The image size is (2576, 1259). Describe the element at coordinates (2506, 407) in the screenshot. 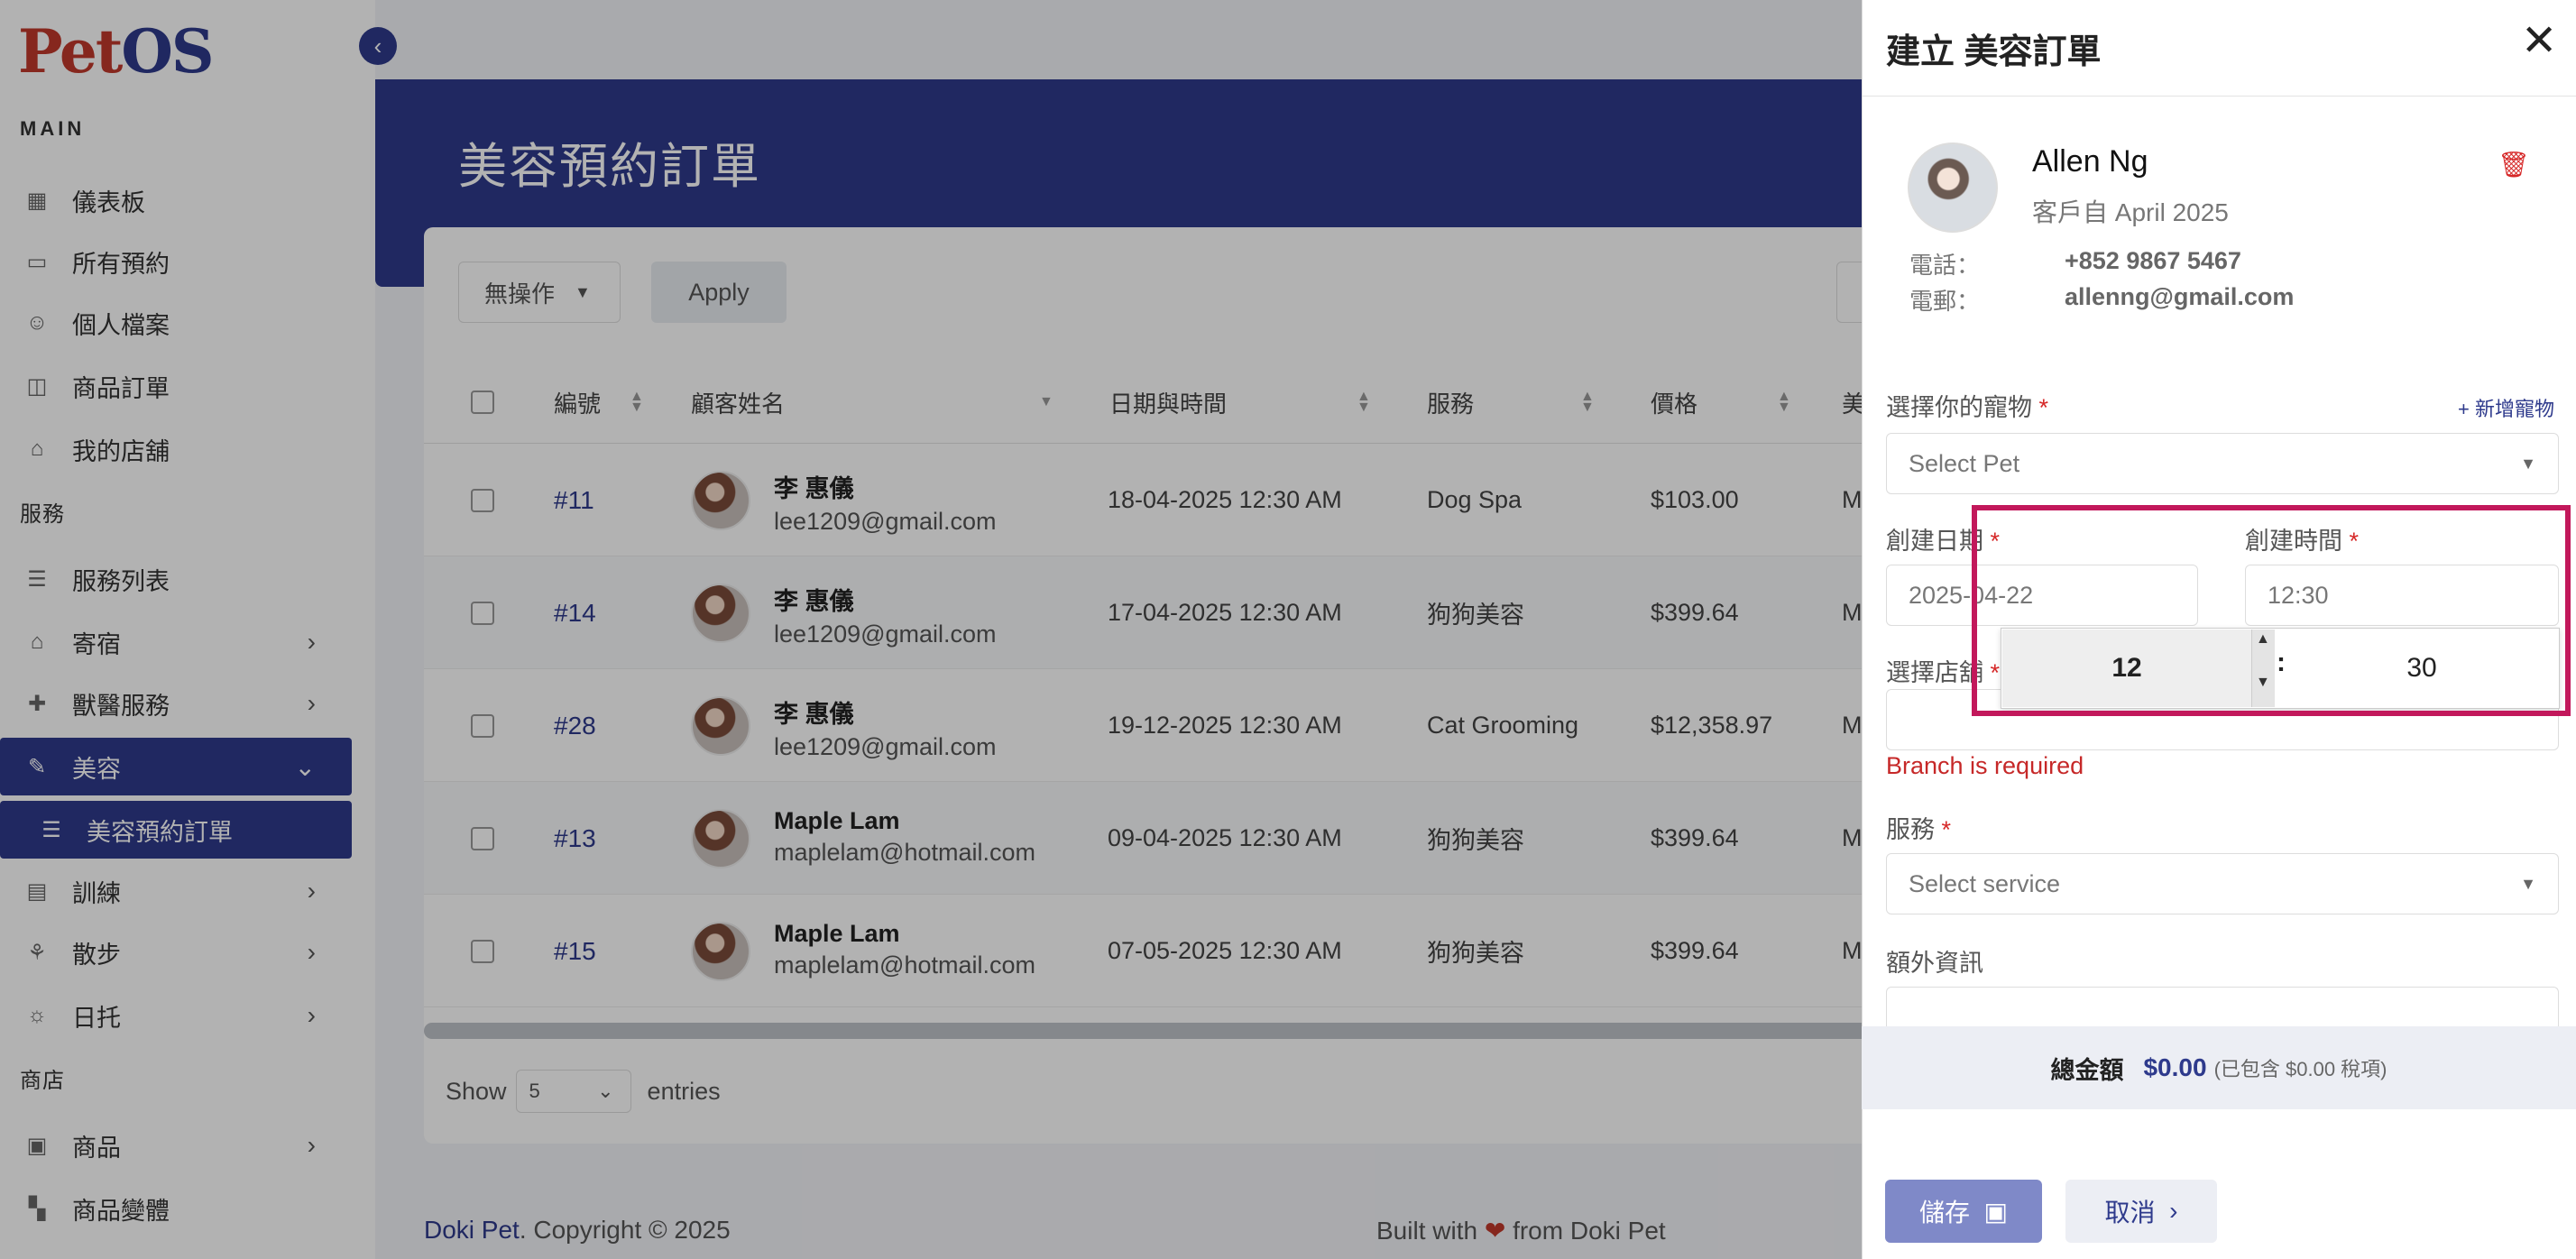

I see `add-pet-link: + 新增寵物` at that location.